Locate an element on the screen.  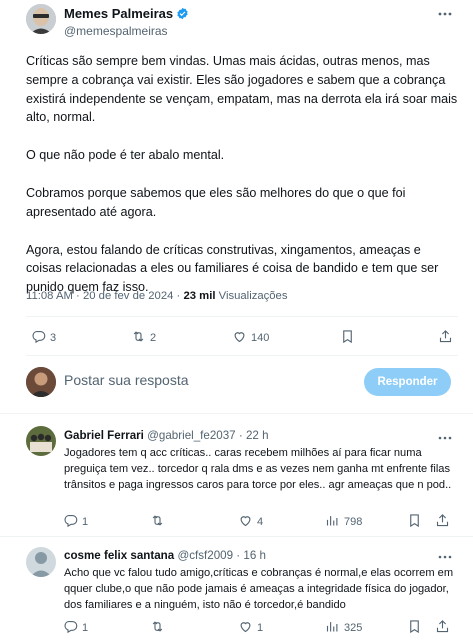
reply-actions: 1 1 325 is located at coordinates (236, 629).